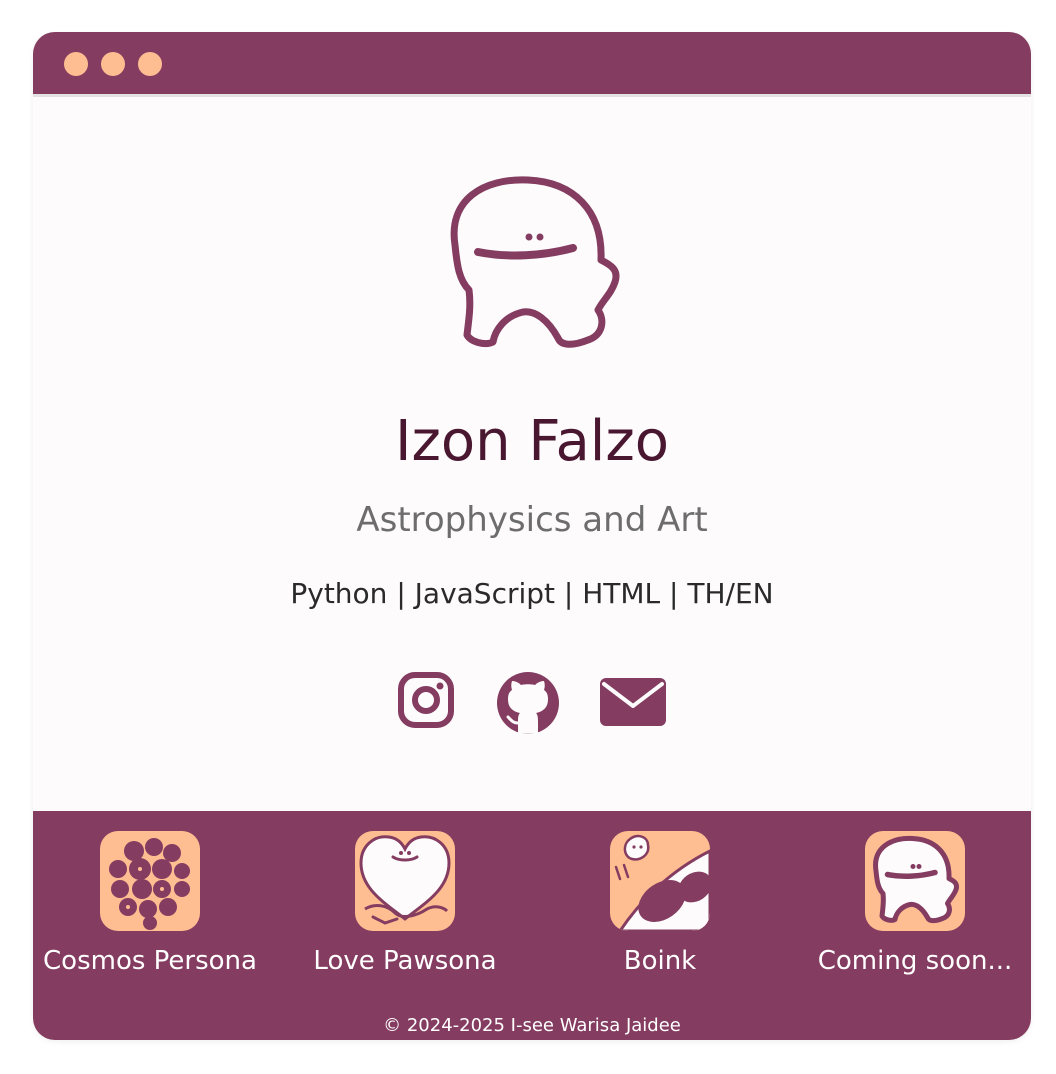 The width and height of the screenshot is (1056, 1074). What do you see at coordinates (660, 961) in the screenshot?
I see `project-label: Boink` at bounding box center [660, 961].